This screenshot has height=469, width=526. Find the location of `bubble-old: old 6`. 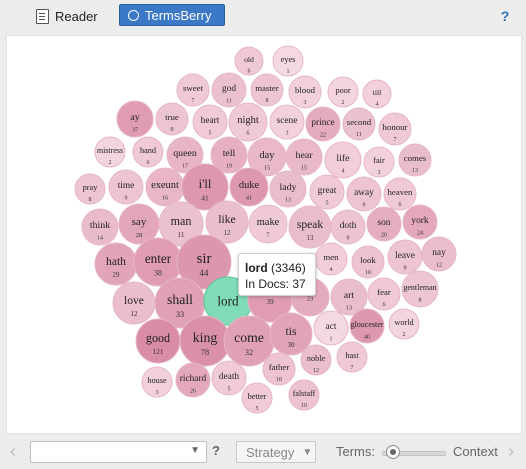

bubble-old: old 6 is located at coordinates (249, 61).